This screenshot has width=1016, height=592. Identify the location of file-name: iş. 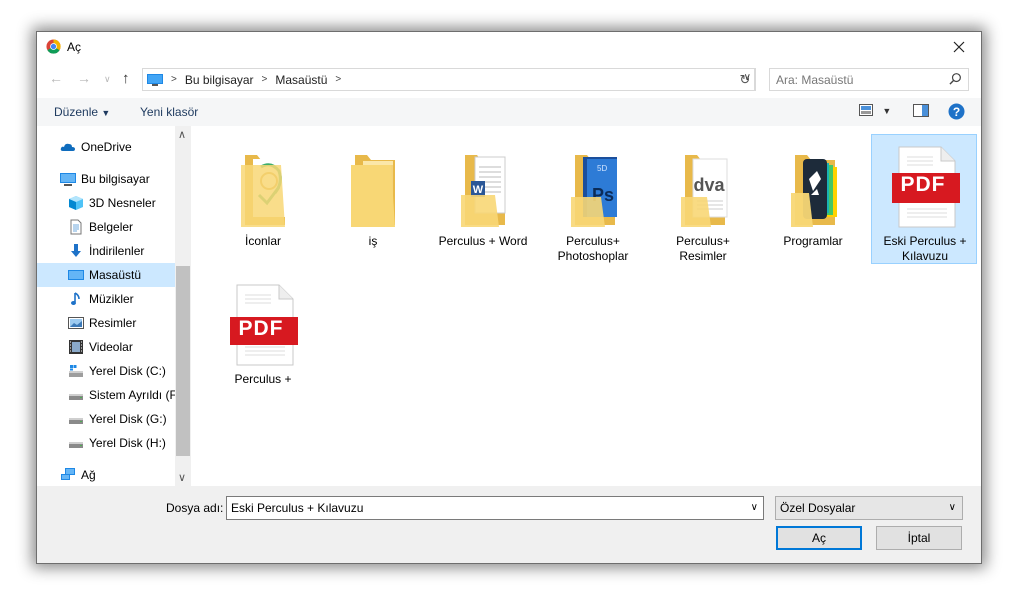
(373, 241).